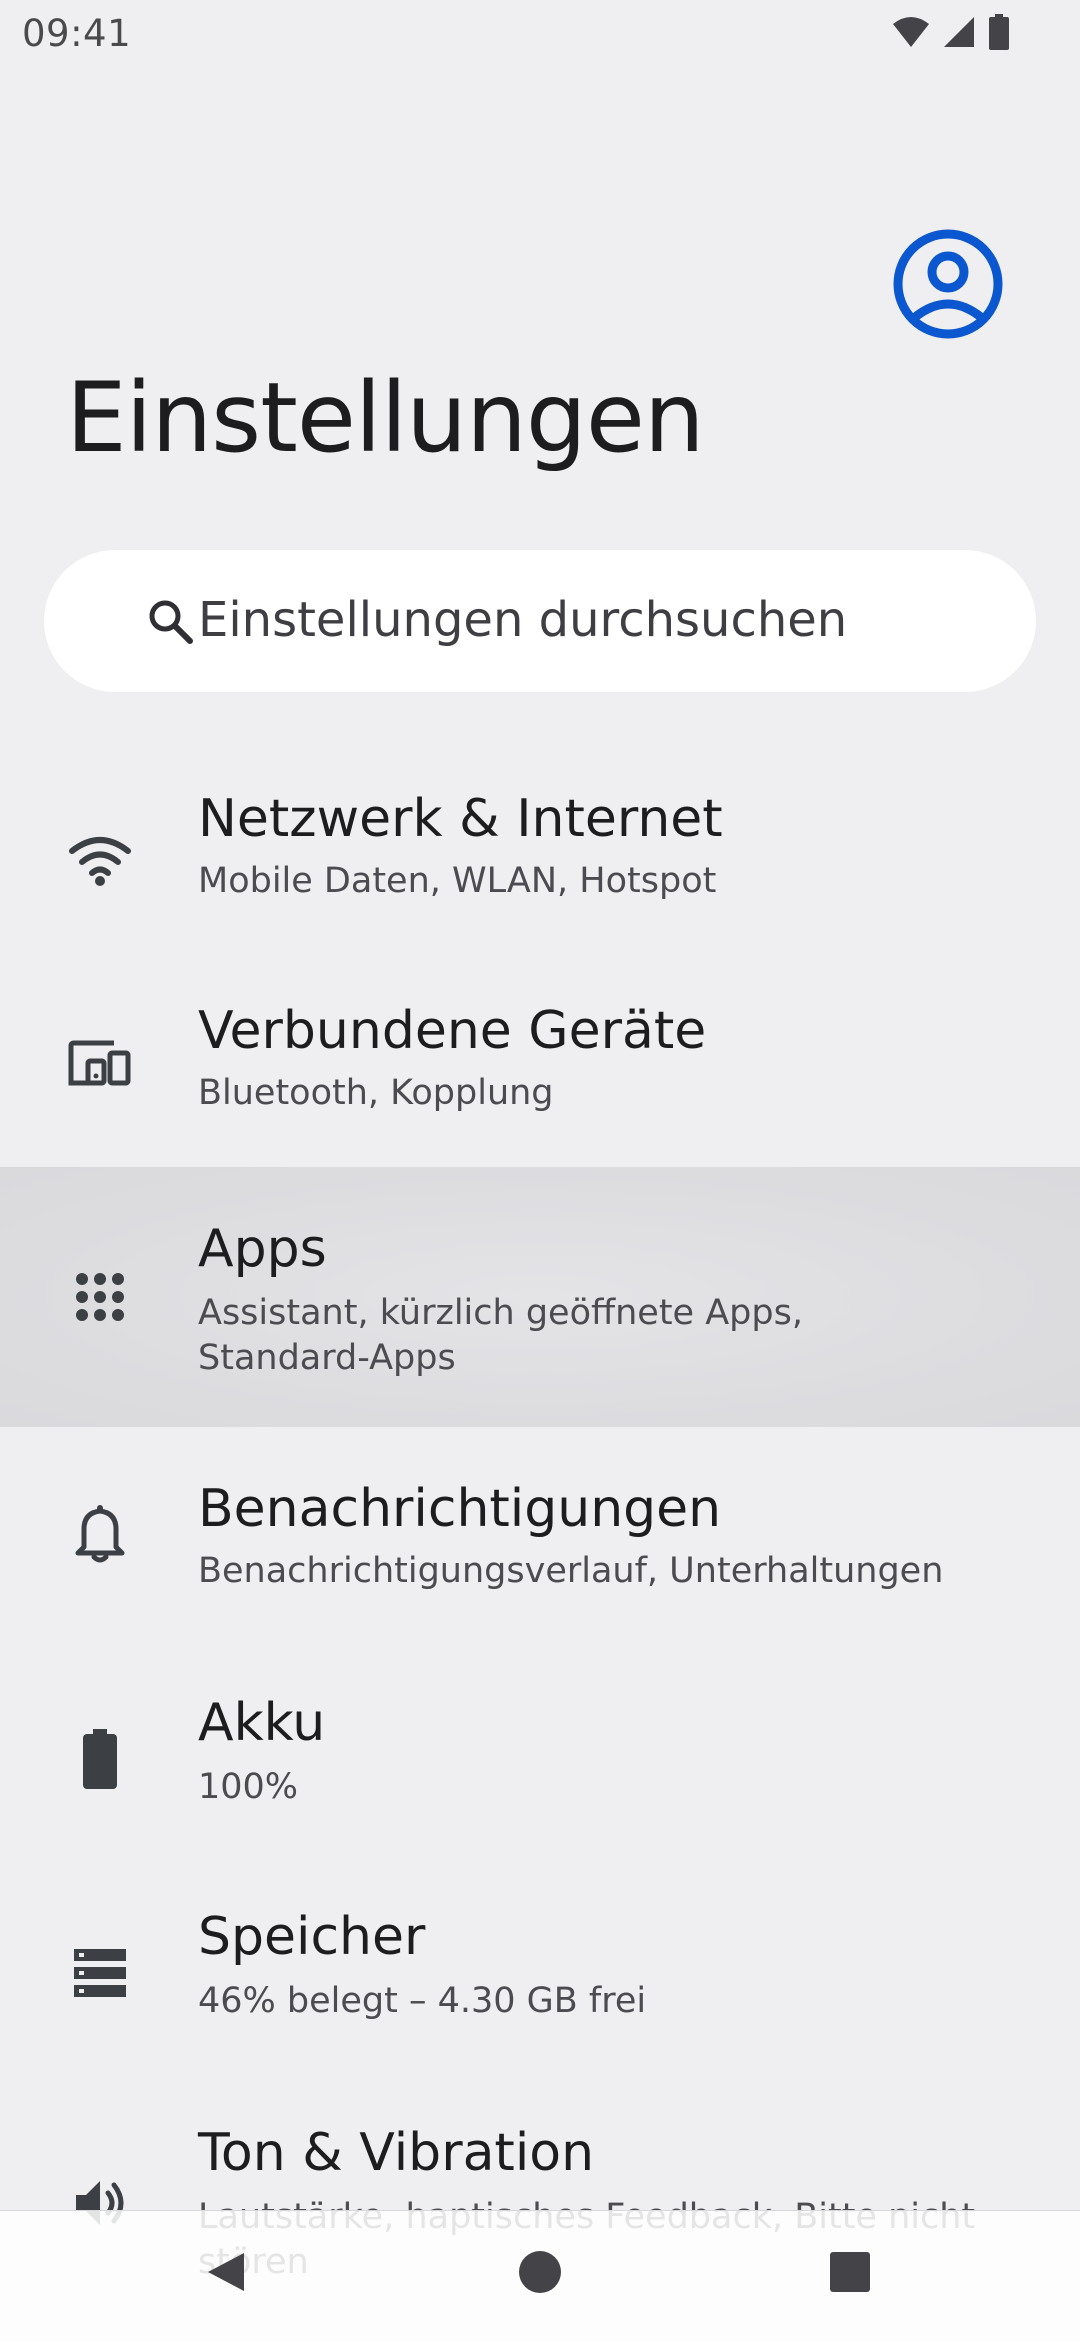 Image resolution: width=1080 pixels, height=2341 pixels. What do you see at coordinates (100, 1297) in the screenshot?
I see `apps-grid-icon` at bounding box center [100, 1297].